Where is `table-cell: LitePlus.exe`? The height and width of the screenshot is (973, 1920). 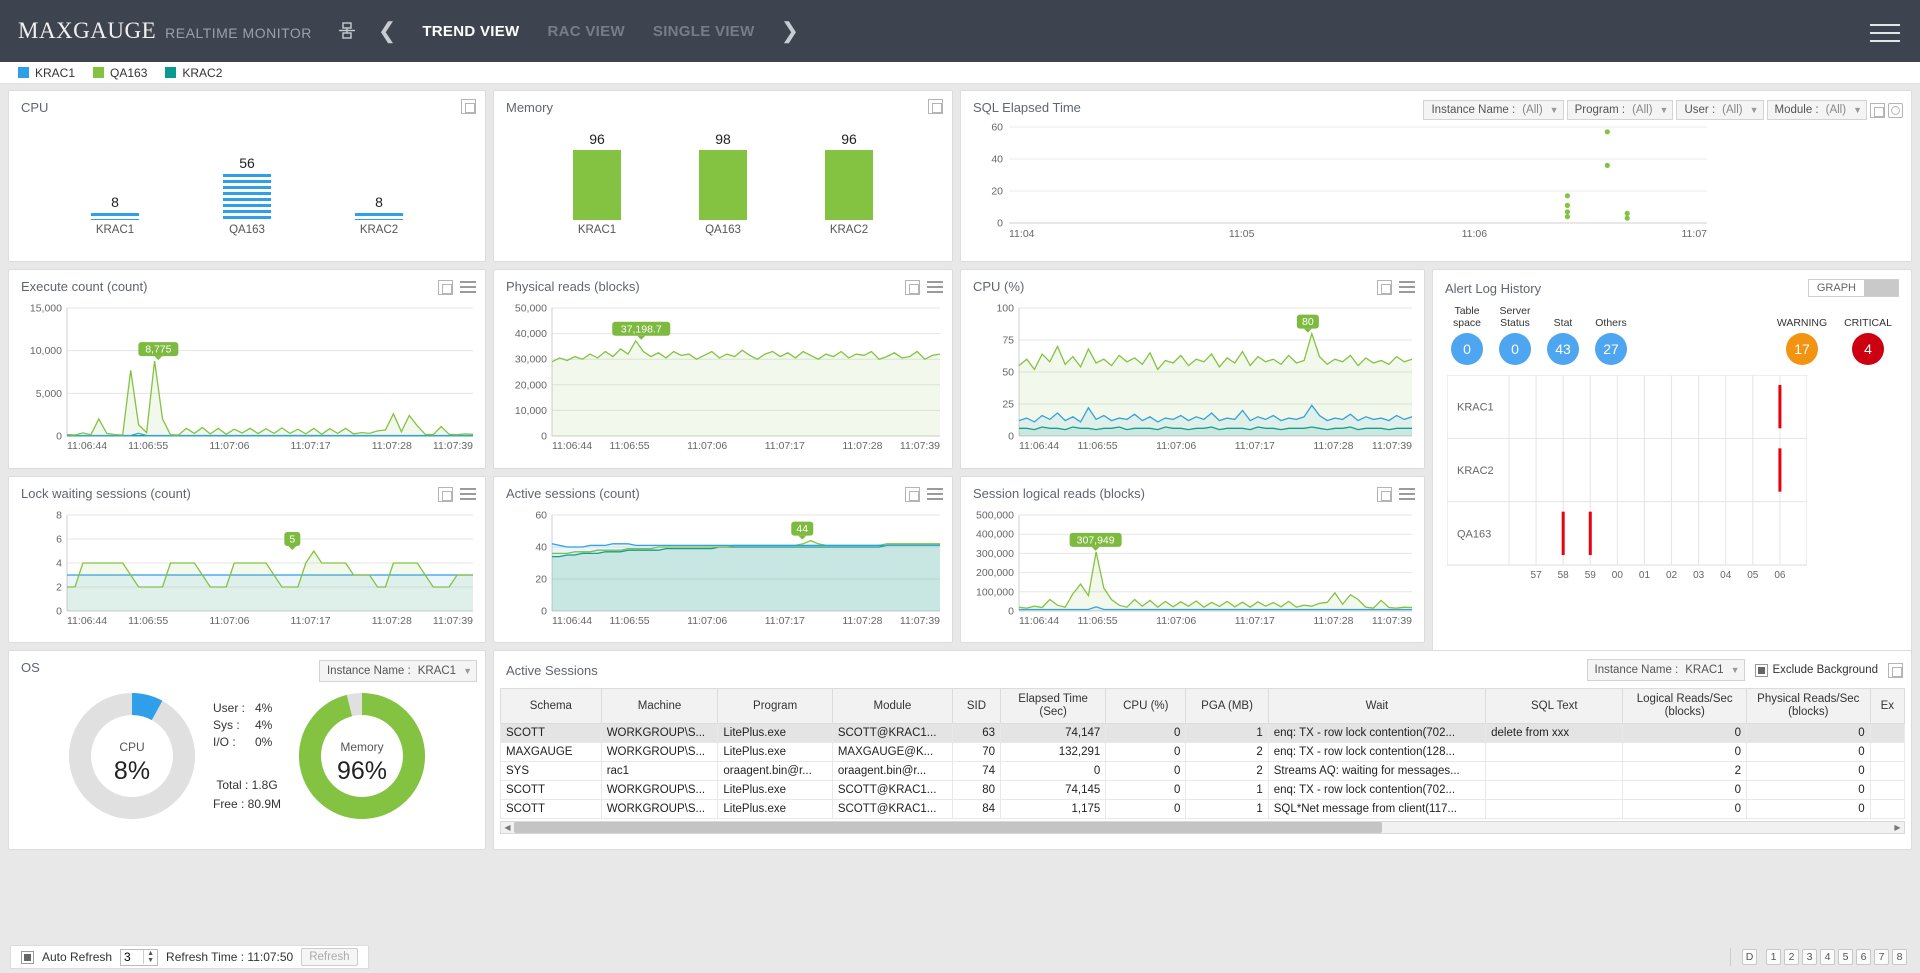
table-cell: LitePlus.exe is located at coordinates (775, 809).